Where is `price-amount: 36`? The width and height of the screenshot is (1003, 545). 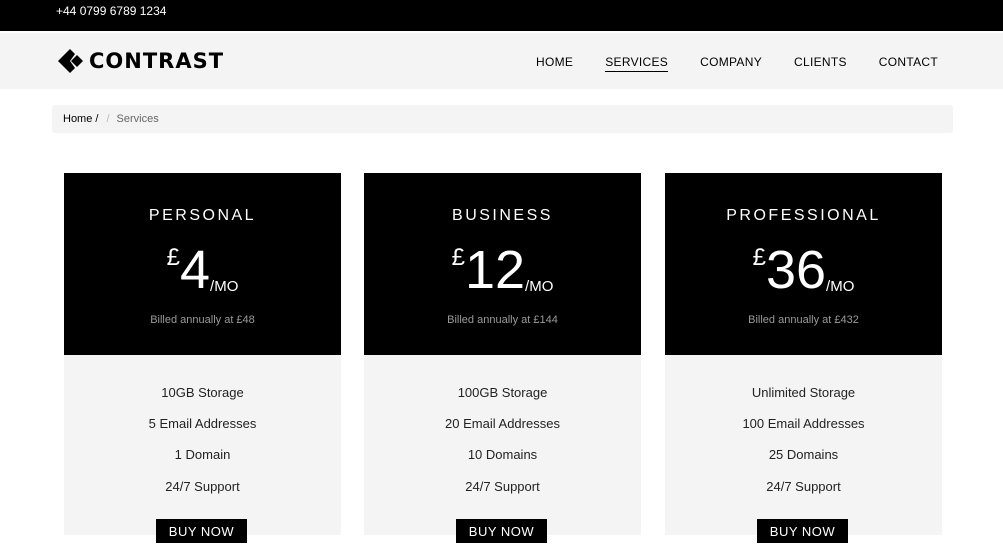
price-amount: 36 is located at coordinates (796, 270).